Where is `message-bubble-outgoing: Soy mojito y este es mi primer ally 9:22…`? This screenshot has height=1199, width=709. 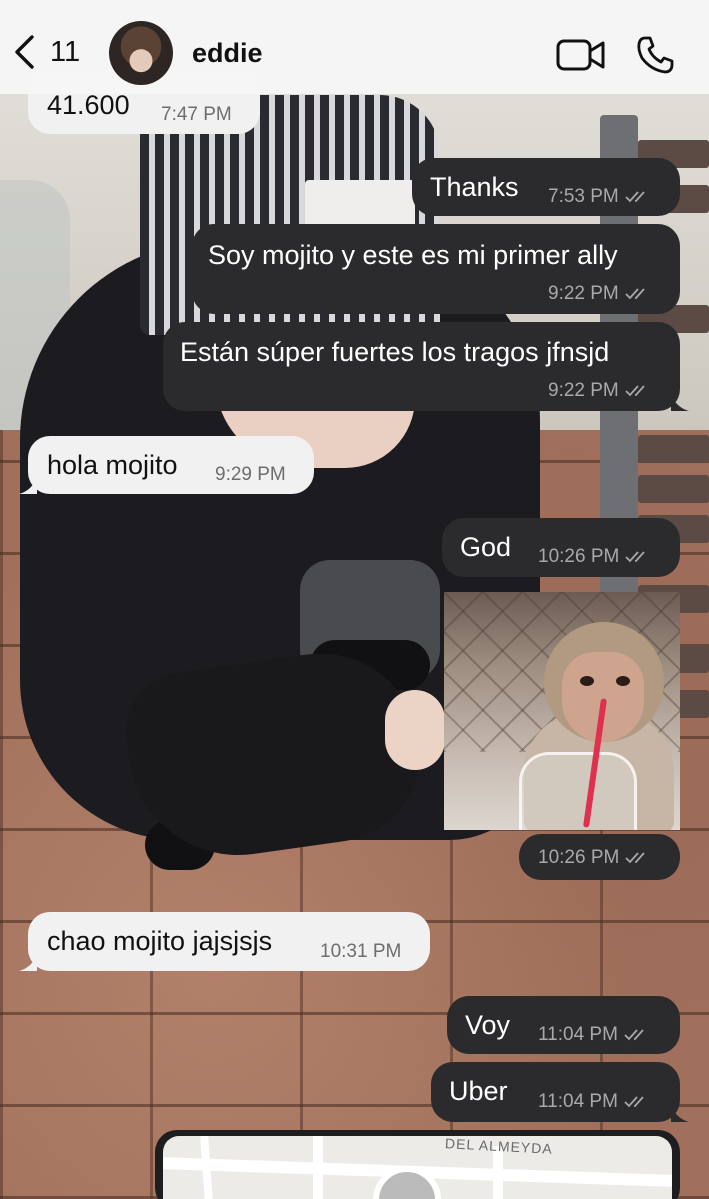
message-bubble-outgoing: Soy mojito y este es mi primer ally 9:22… is located at coordinates (436, 269).